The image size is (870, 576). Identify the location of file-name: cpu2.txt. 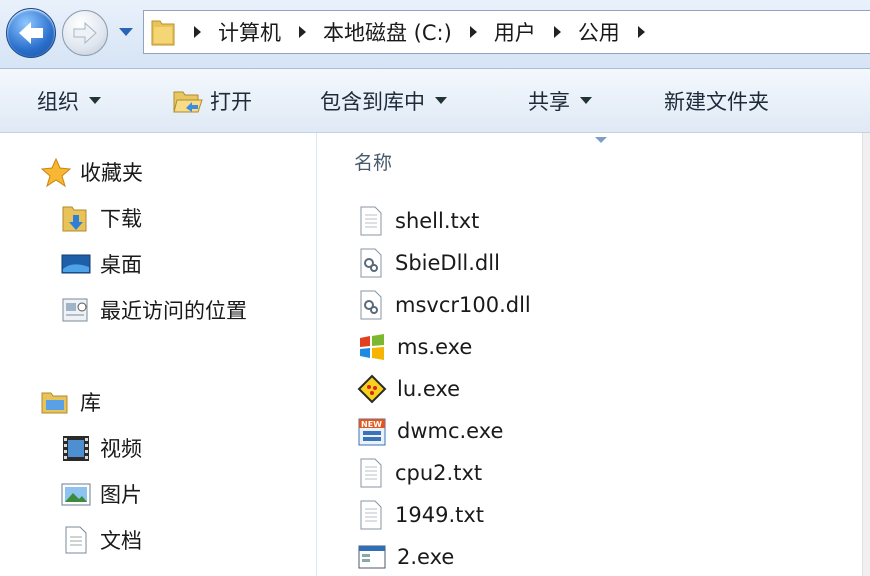
(439, 473).